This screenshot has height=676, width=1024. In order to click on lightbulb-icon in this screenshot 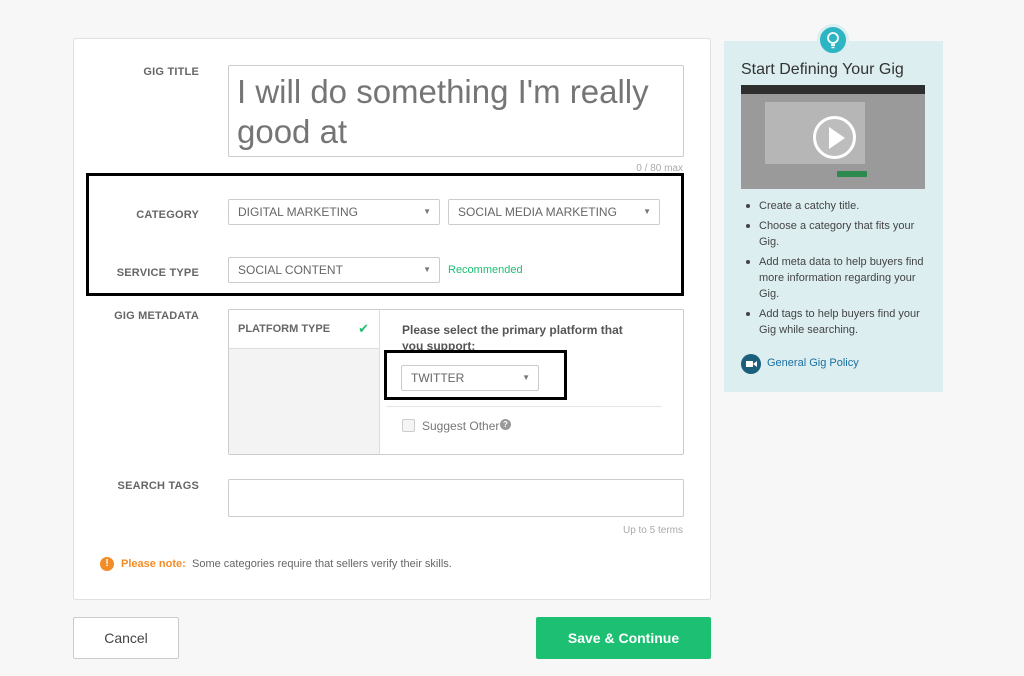, I will do `click(833, 40)`.